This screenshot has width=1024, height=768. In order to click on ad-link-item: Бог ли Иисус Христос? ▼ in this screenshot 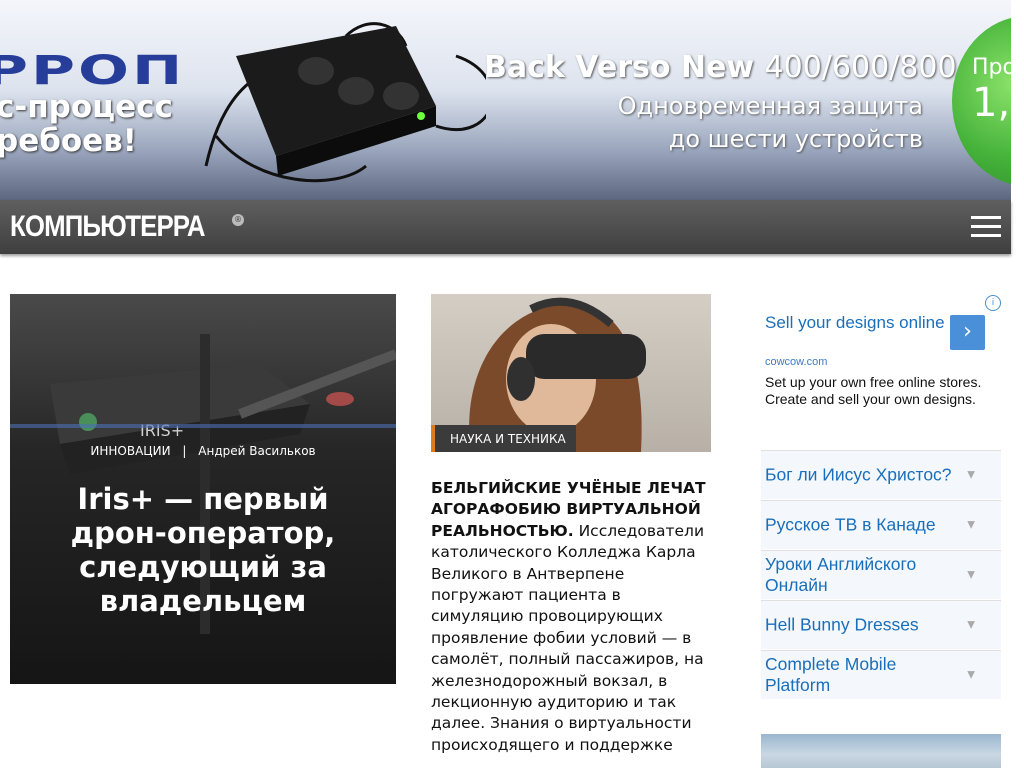, I will do `click(881, 474)`.